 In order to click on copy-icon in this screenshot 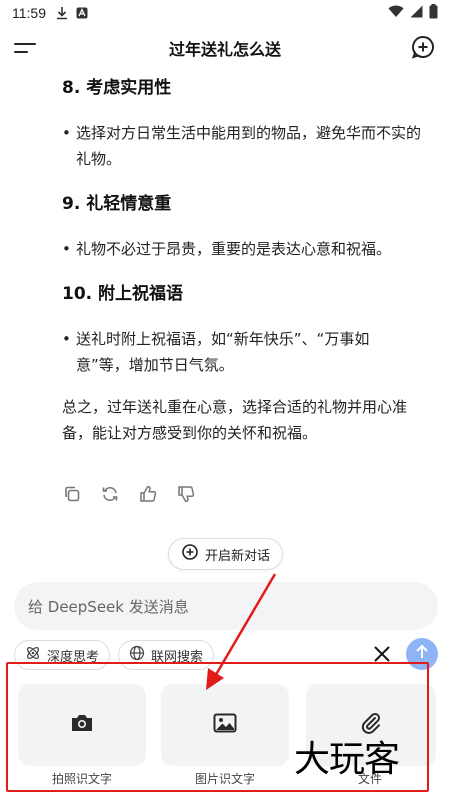, I will do `click(72, 494)`.